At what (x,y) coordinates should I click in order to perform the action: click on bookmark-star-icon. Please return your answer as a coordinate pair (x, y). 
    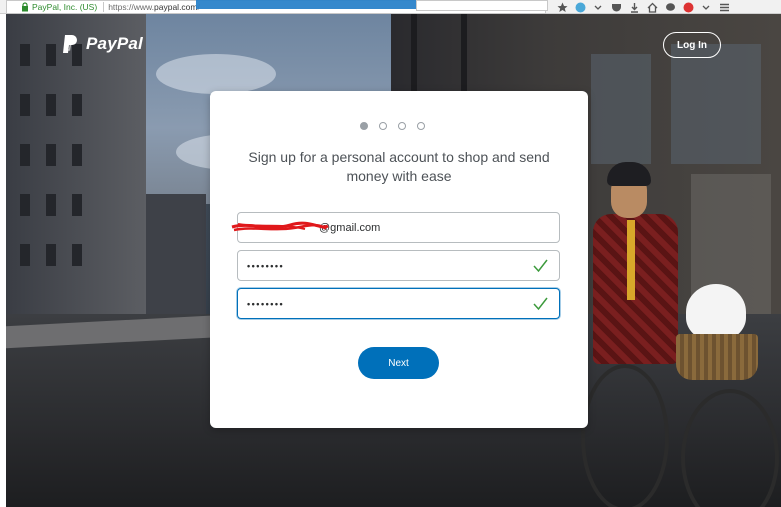
    Looking at the image, I should click on (562, 7).